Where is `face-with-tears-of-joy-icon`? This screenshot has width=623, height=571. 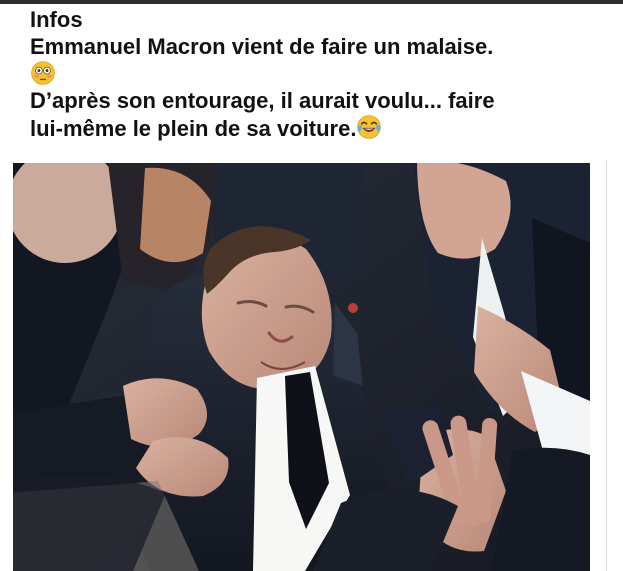
face-with-tears-of-joy-icon is located at coordinates (369, 127).